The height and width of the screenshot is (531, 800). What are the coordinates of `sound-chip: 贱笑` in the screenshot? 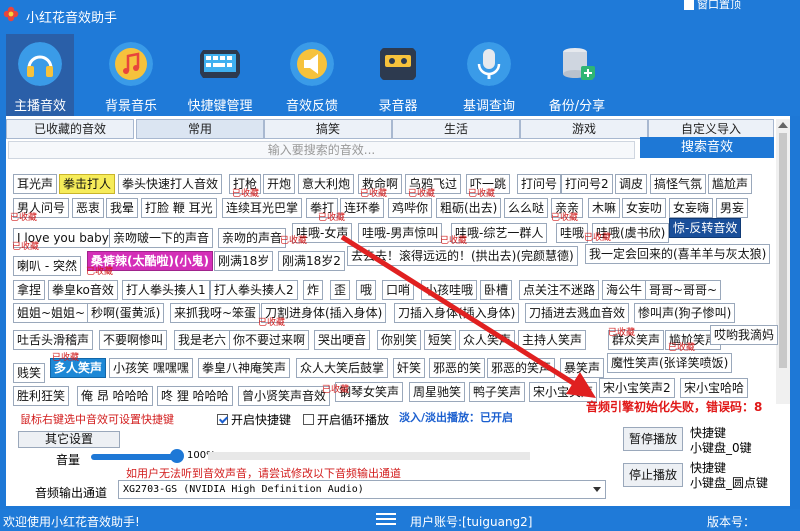 It's located at (29, 373).